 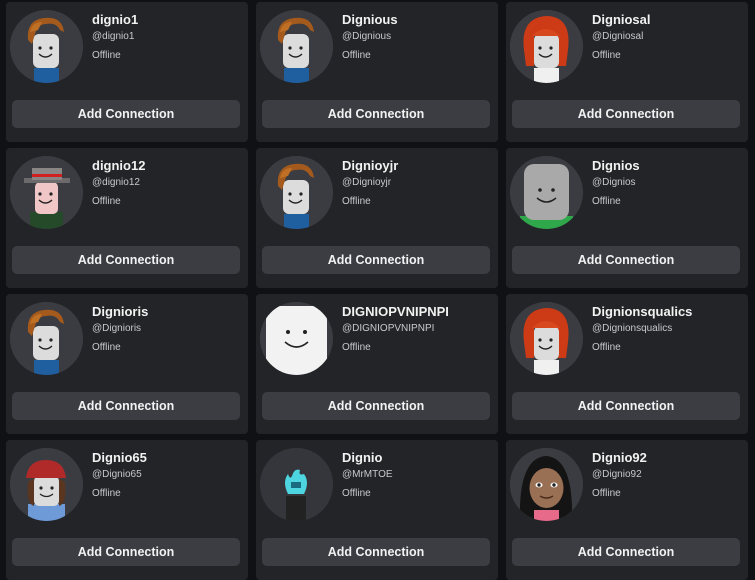 I want to click on user-handle: @dignio1, so click(x=113, y=36).